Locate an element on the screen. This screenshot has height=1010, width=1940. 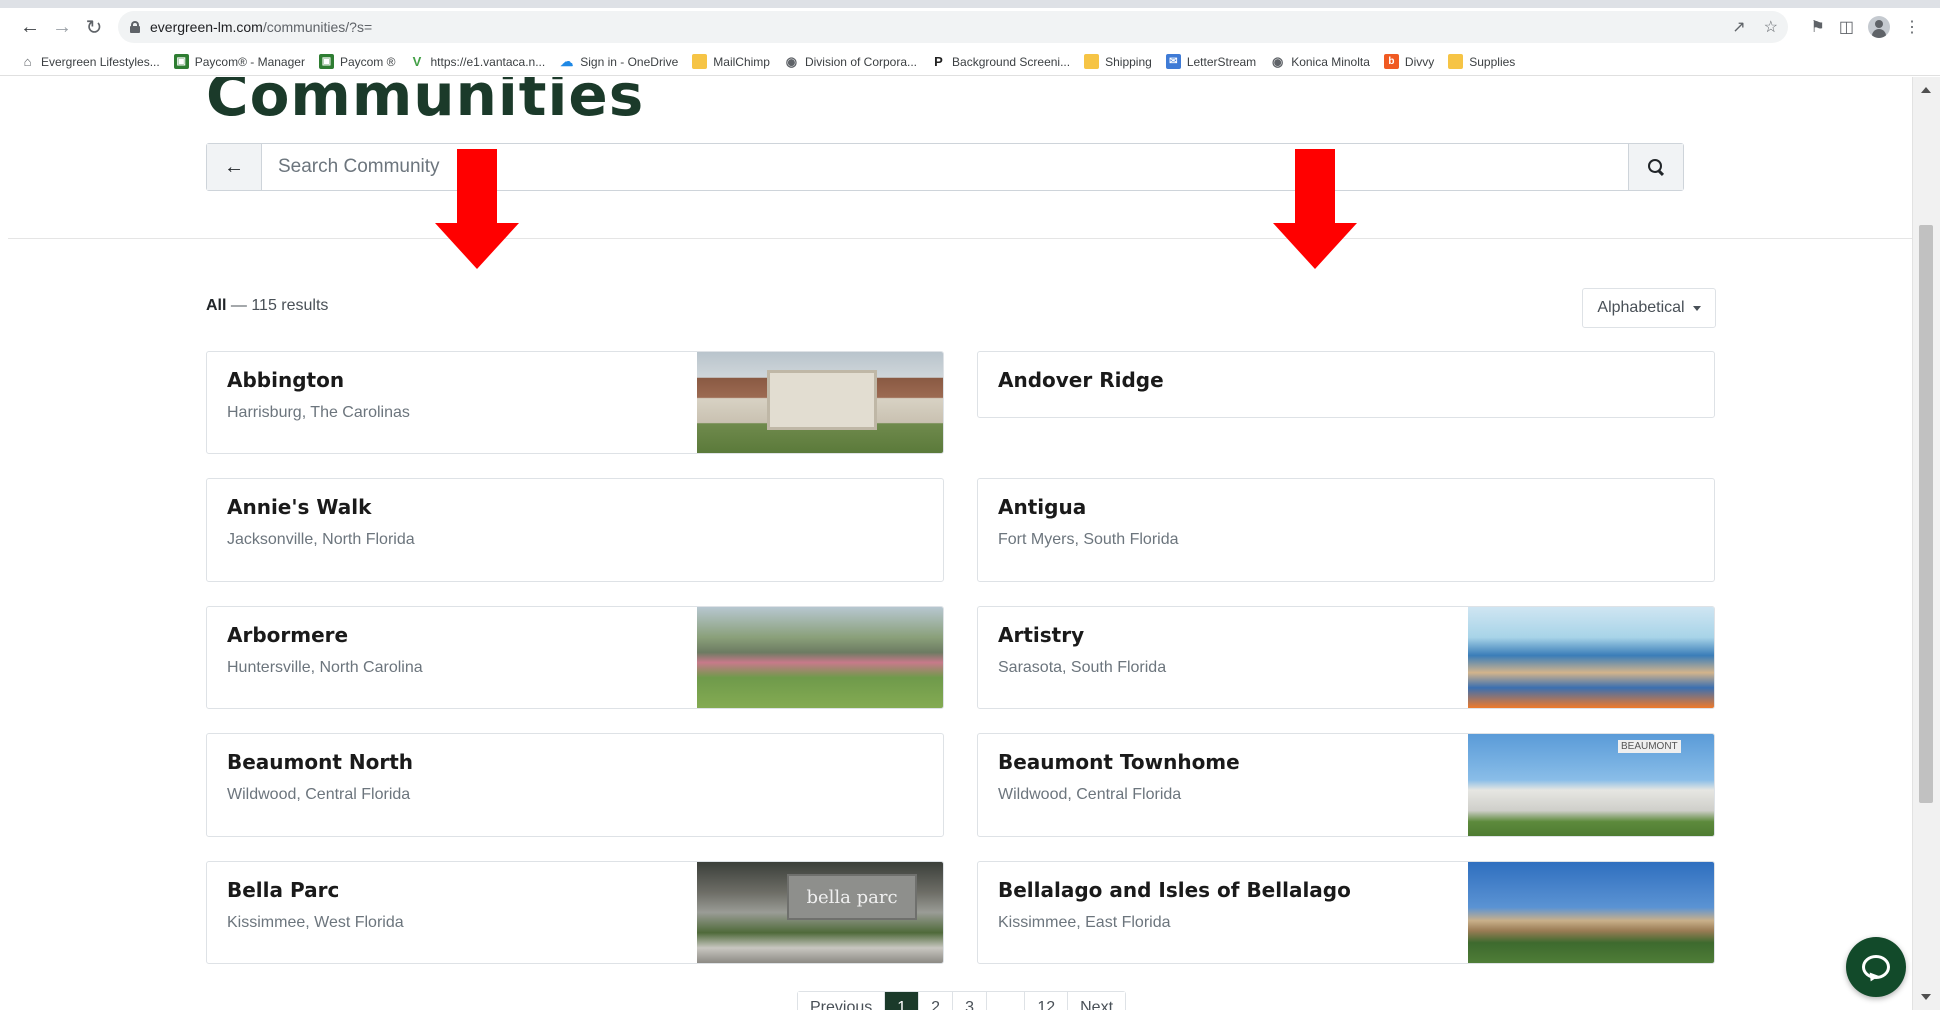
sort-dropdown: Alphabetical is located at coordinates (1649, 308).